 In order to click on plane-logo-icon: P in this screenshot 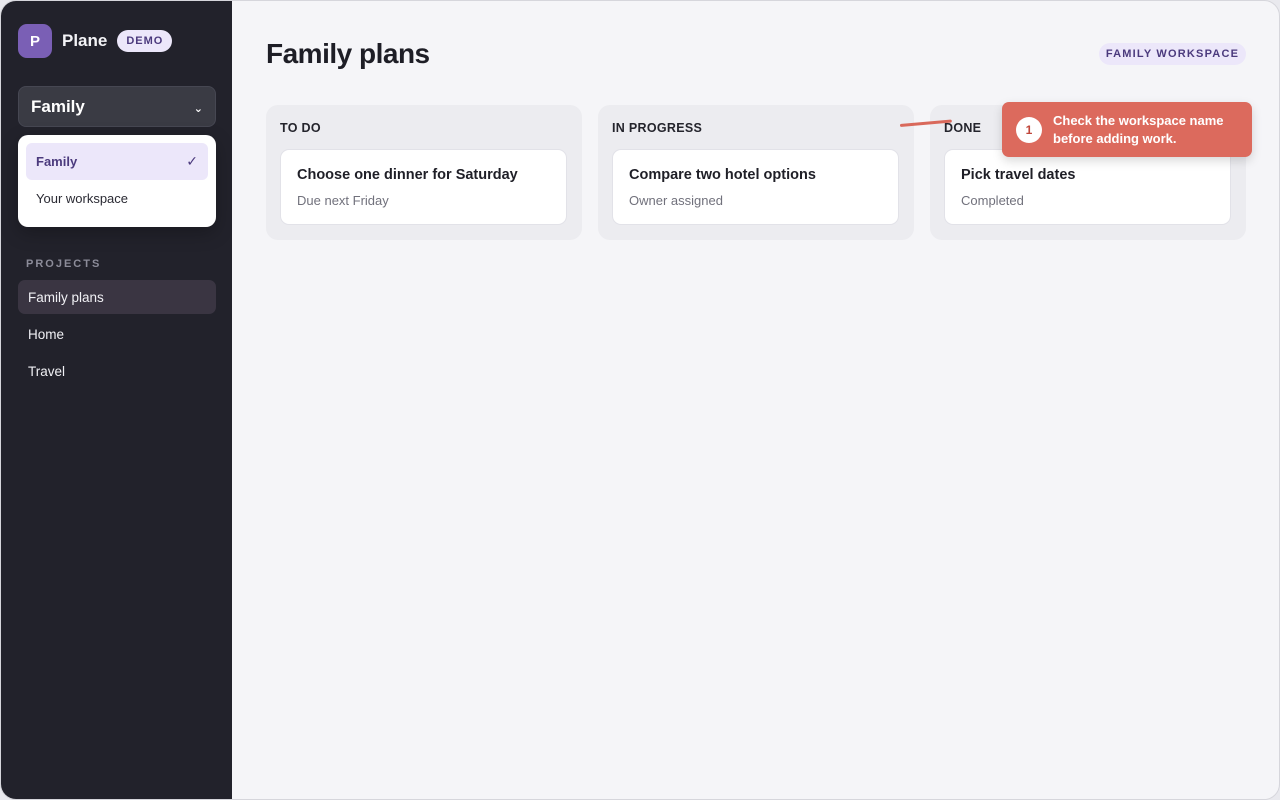, I will do `click(35, 41)`.